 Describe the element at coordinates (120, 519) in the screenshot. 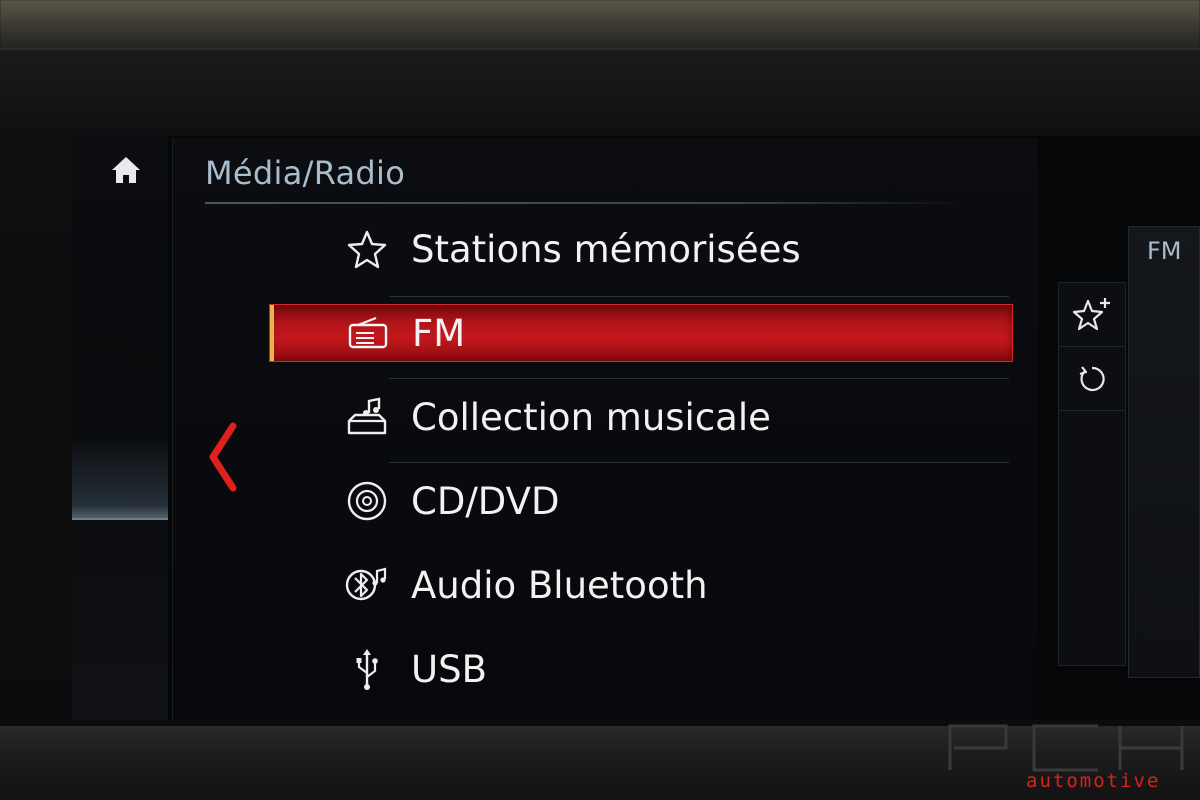

I see `rail-divider` at that location.